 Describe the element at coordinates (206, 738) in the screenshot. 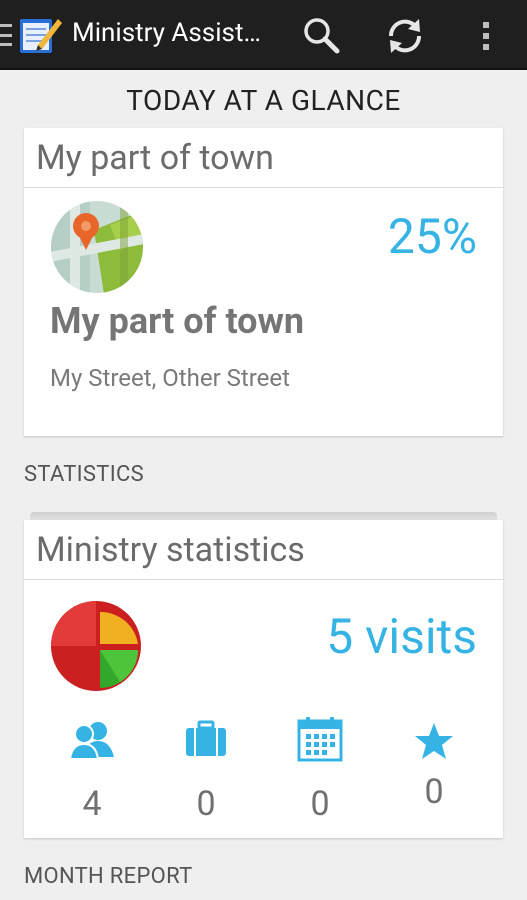

I see `briefcase-icon` at that location.